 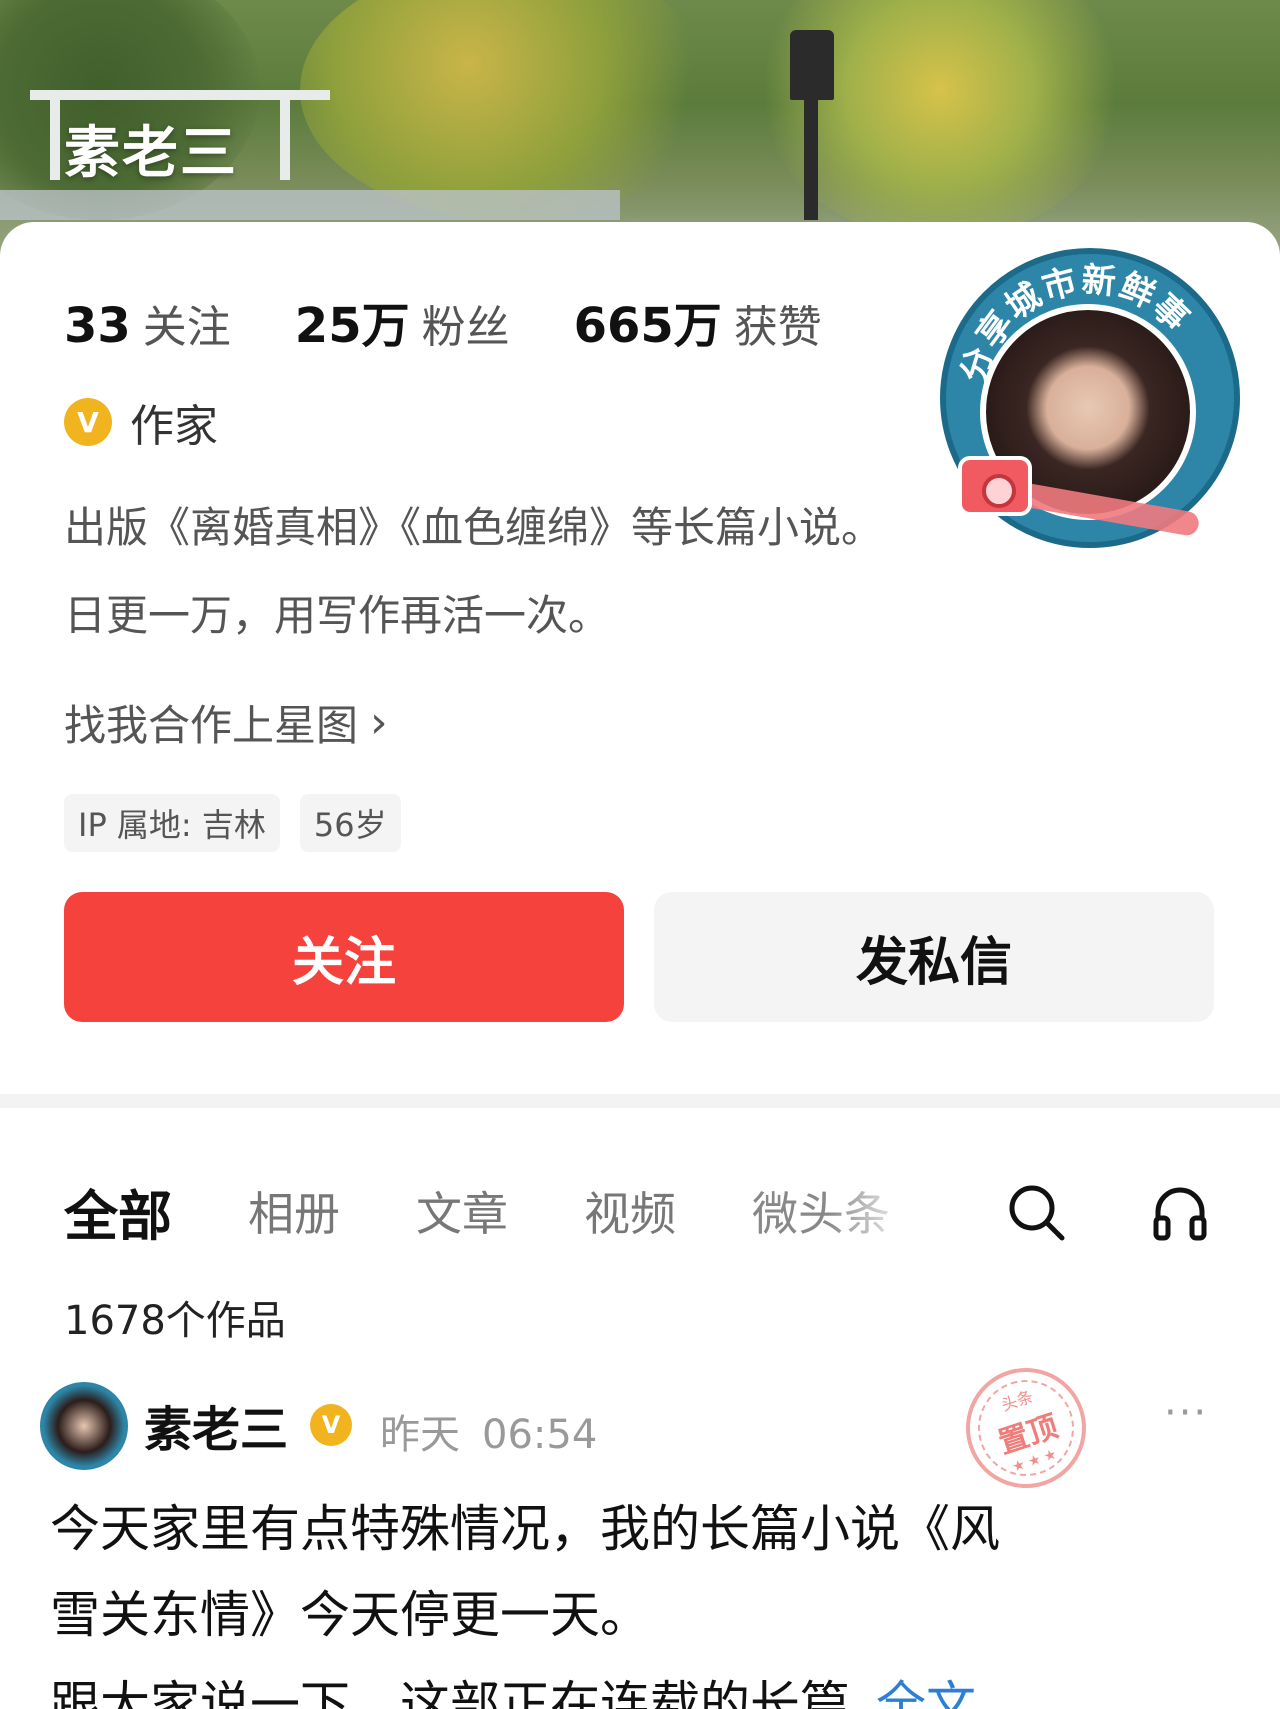 I want to click on follow-button: 关注, so click(x=344, y=957).